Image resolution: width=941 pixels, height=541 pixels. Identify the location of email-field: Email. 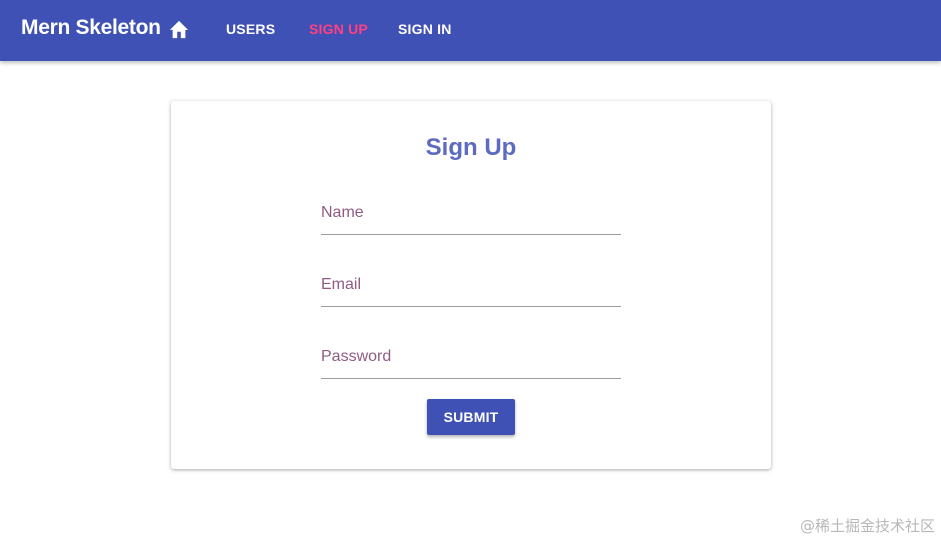
(471, 289).